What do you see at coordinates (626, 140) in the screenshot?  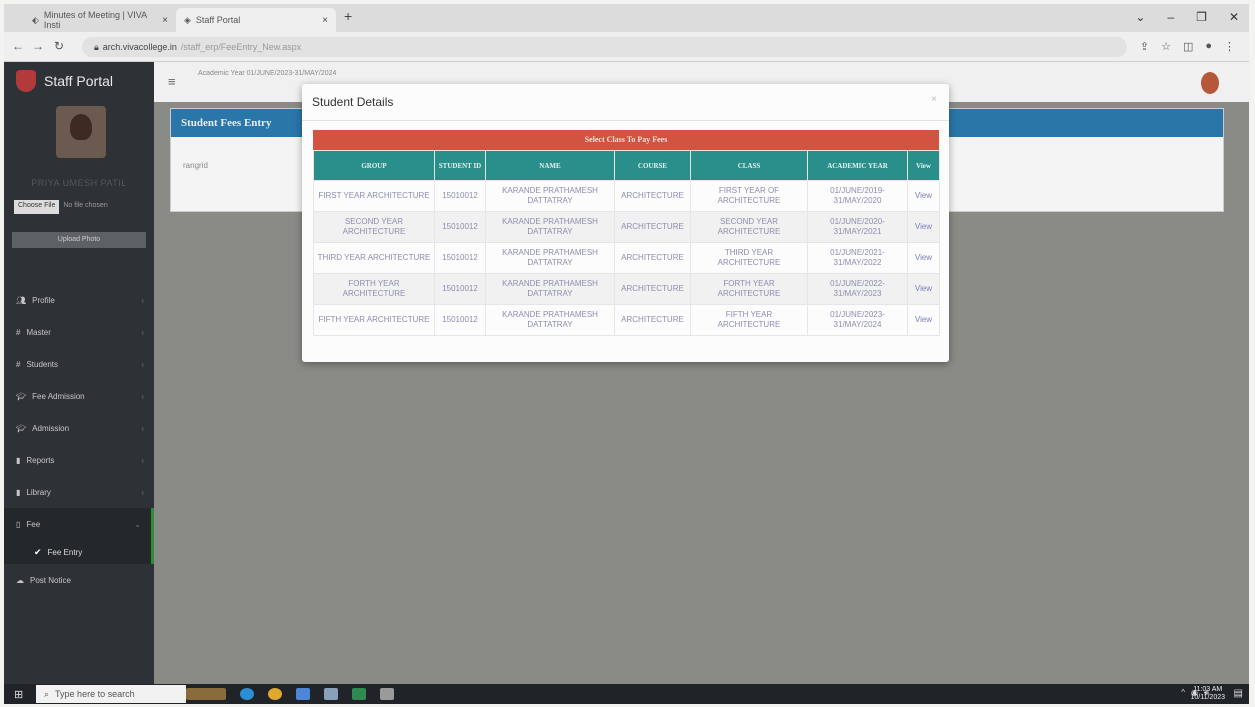 I see `table-caption: Select Class To Pay Fees` at bounding box center [626, 140].